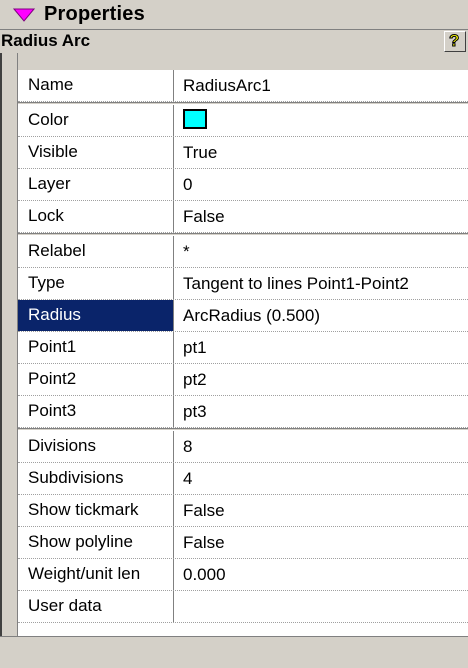 This screenshot has height=668, width=468. Describe the element at coordinates (94, 14) in the screenshot. I see `properties-title: Properties` at that location.